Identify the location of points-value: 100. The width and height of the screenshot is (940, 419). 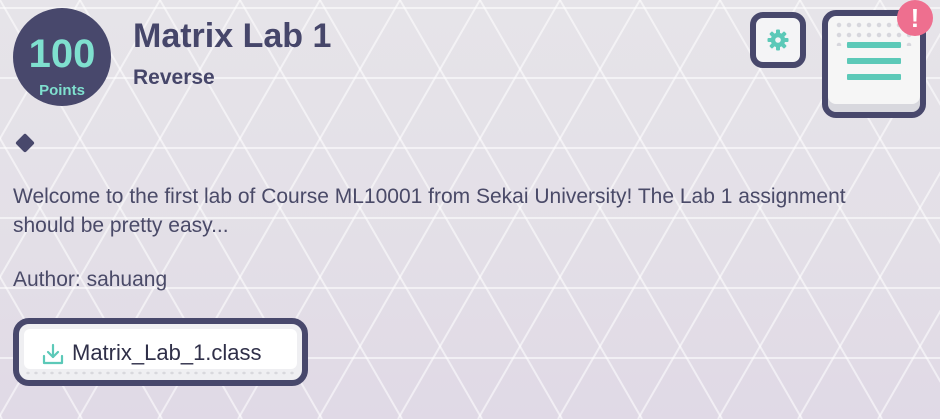
(62, 54).